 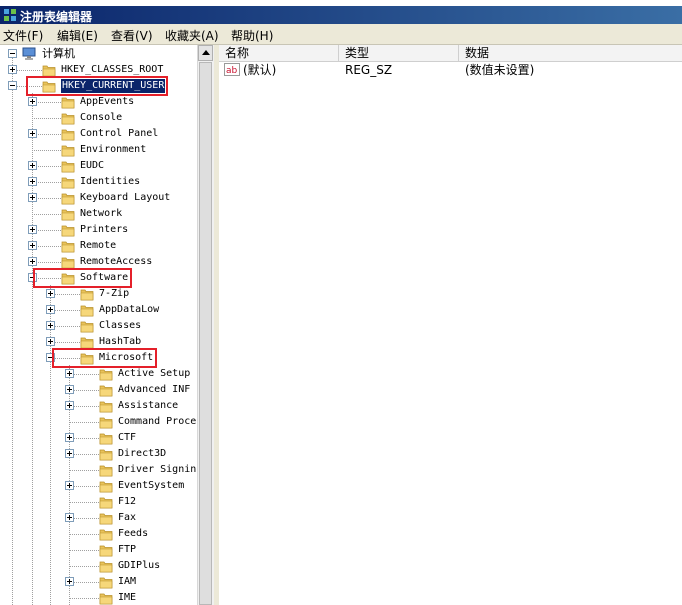 What do you see at coordinates (120, 342) in the screenshot?
I see `tree-node-label: HashTab` at bounding box center [120, 342].